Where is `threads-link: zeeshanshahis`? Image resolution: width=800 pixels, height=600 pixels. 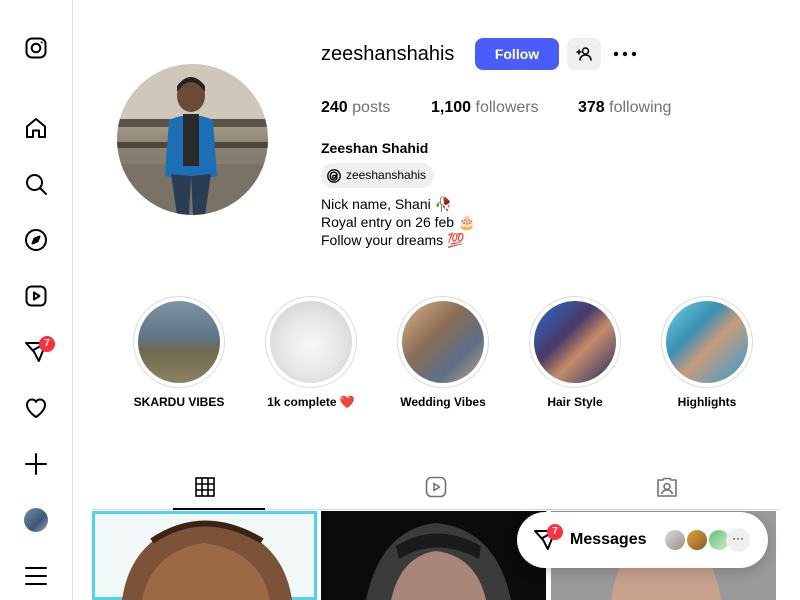
threads-link: zeeshanshahis is located at coordinates (378, 175).